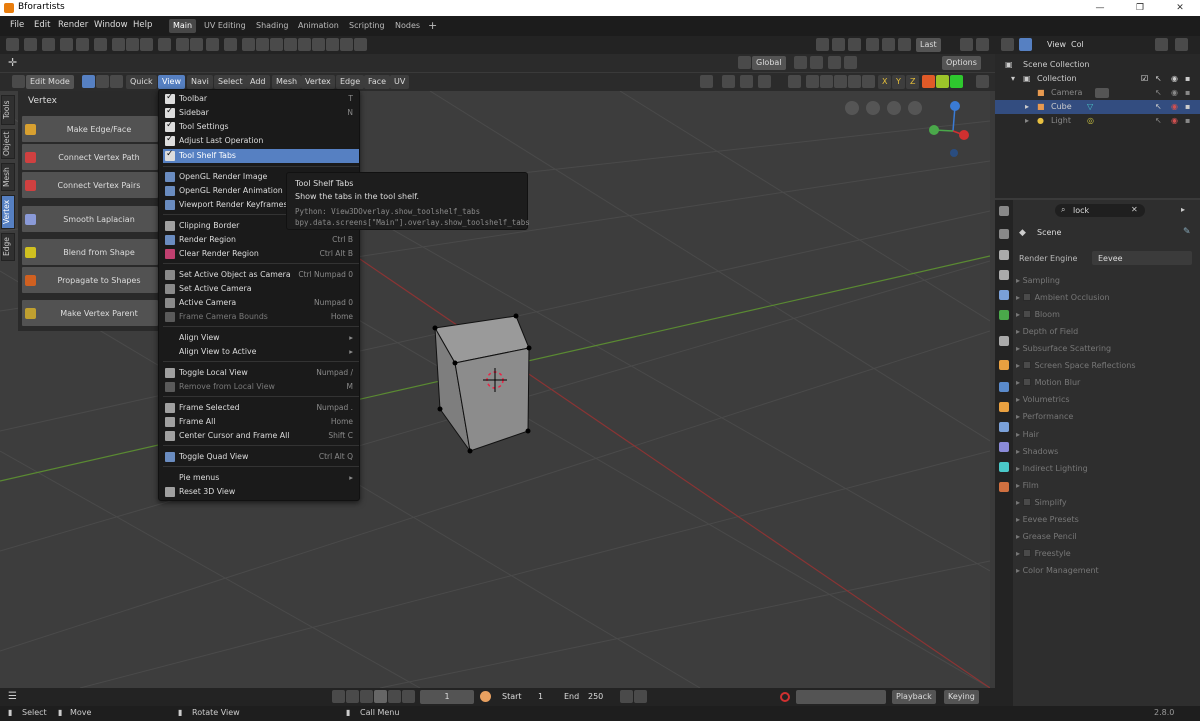 This screenshot has height=721, width=1200. Describe the element at coordinates (12, 62) in the screenshot. I see `cursor-tool-icon: ✛` at that location.